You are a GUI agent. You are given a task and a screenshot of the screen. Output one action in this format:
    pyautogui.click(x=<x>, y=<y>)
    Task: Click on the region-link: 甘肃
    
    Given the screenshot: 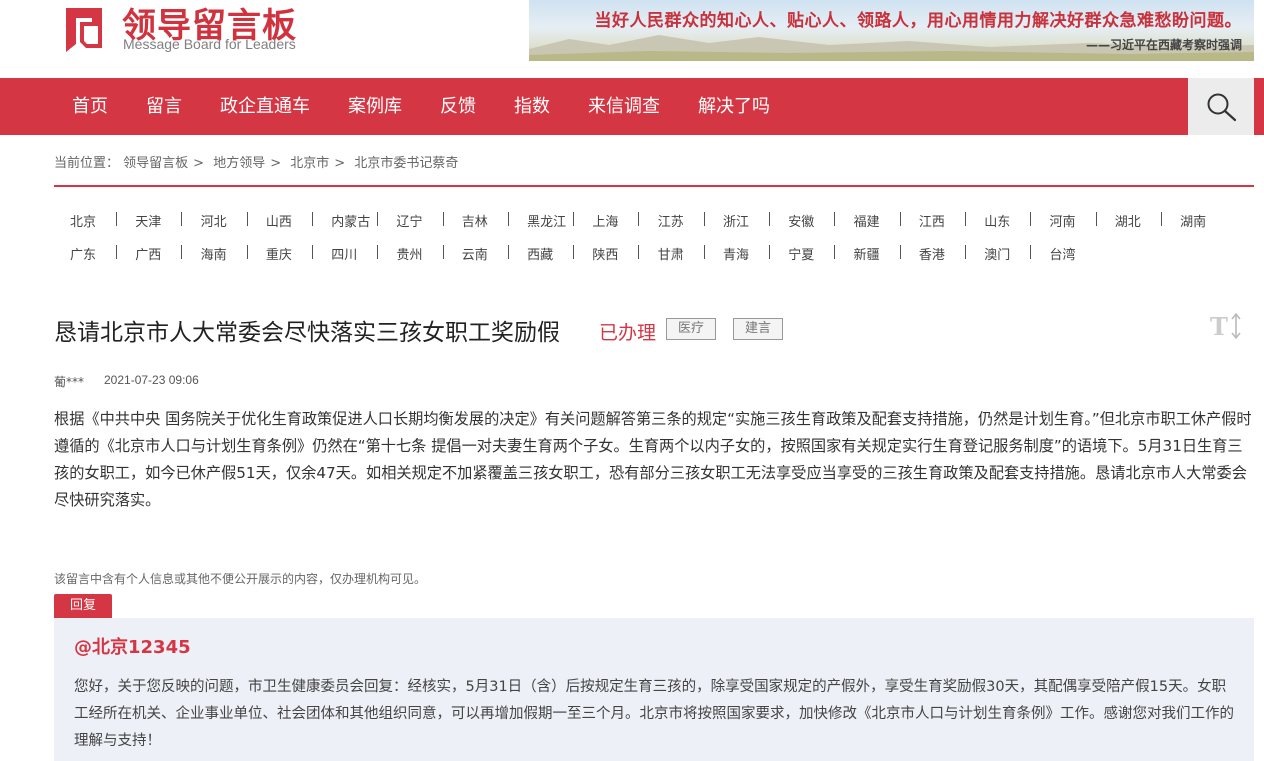 What is the action you would take?
    pyautogui.click(x=671, y=253)
    